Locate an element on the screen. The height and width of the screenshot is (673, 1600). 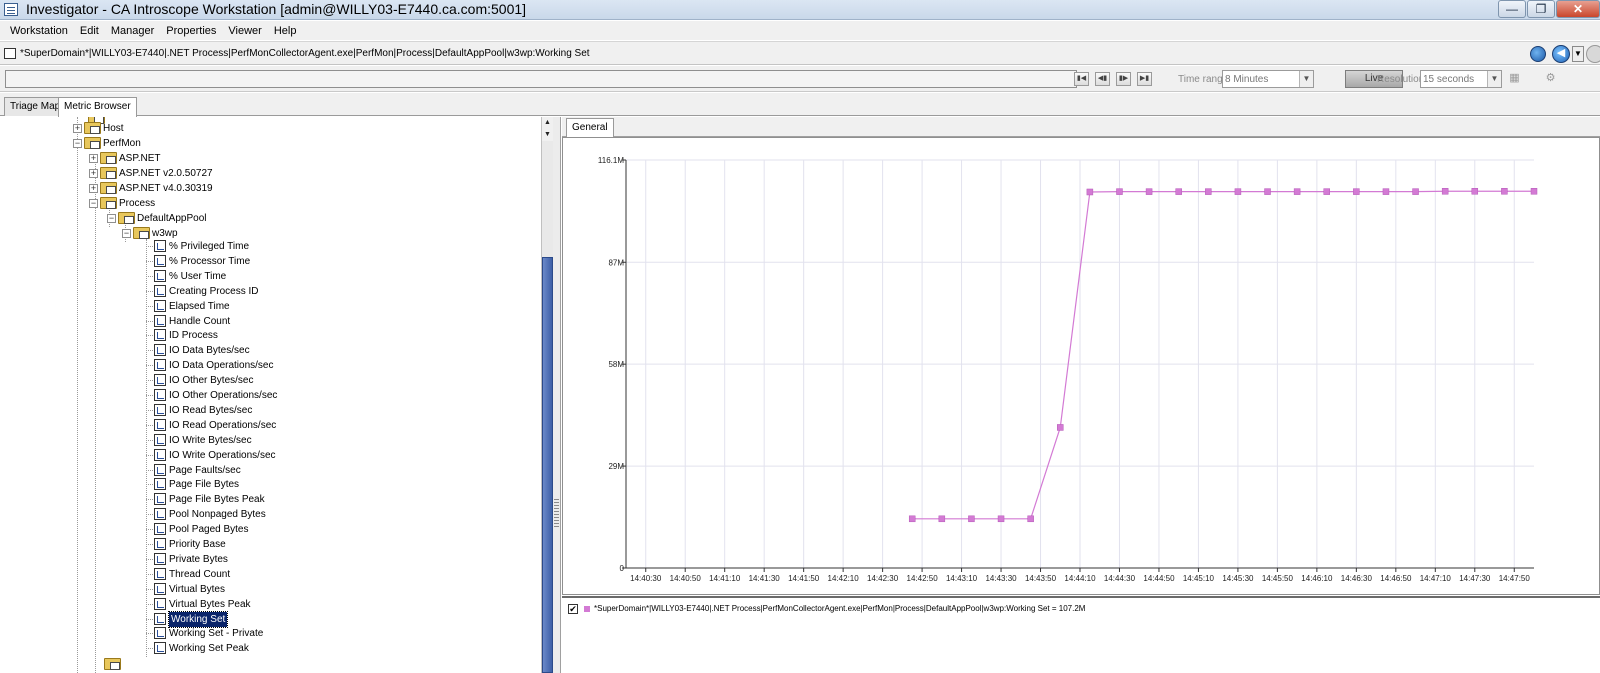
x-tick-label: 14:43:50 is located at coordinates (1041, 578).